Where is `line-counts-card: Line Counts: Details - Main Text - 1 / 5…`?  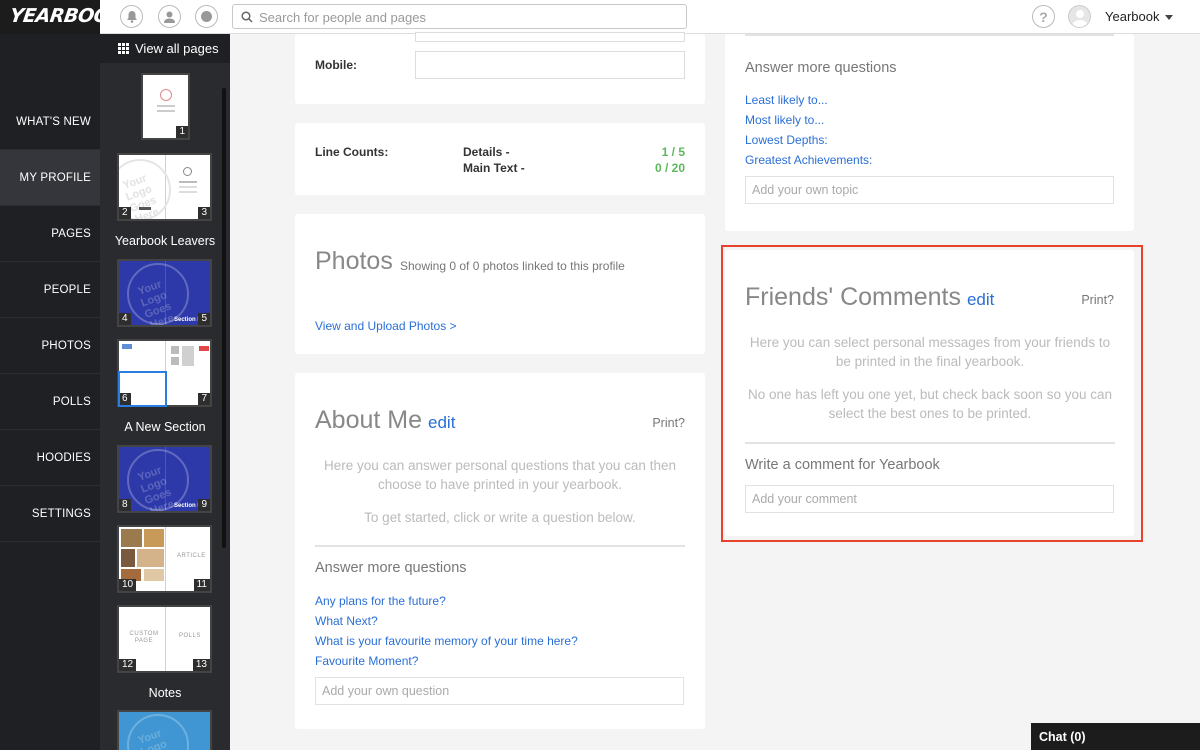
line-counts-card: Line Counts: Details - Main Text - 1 / 5… is located at coordinates (500, 159).